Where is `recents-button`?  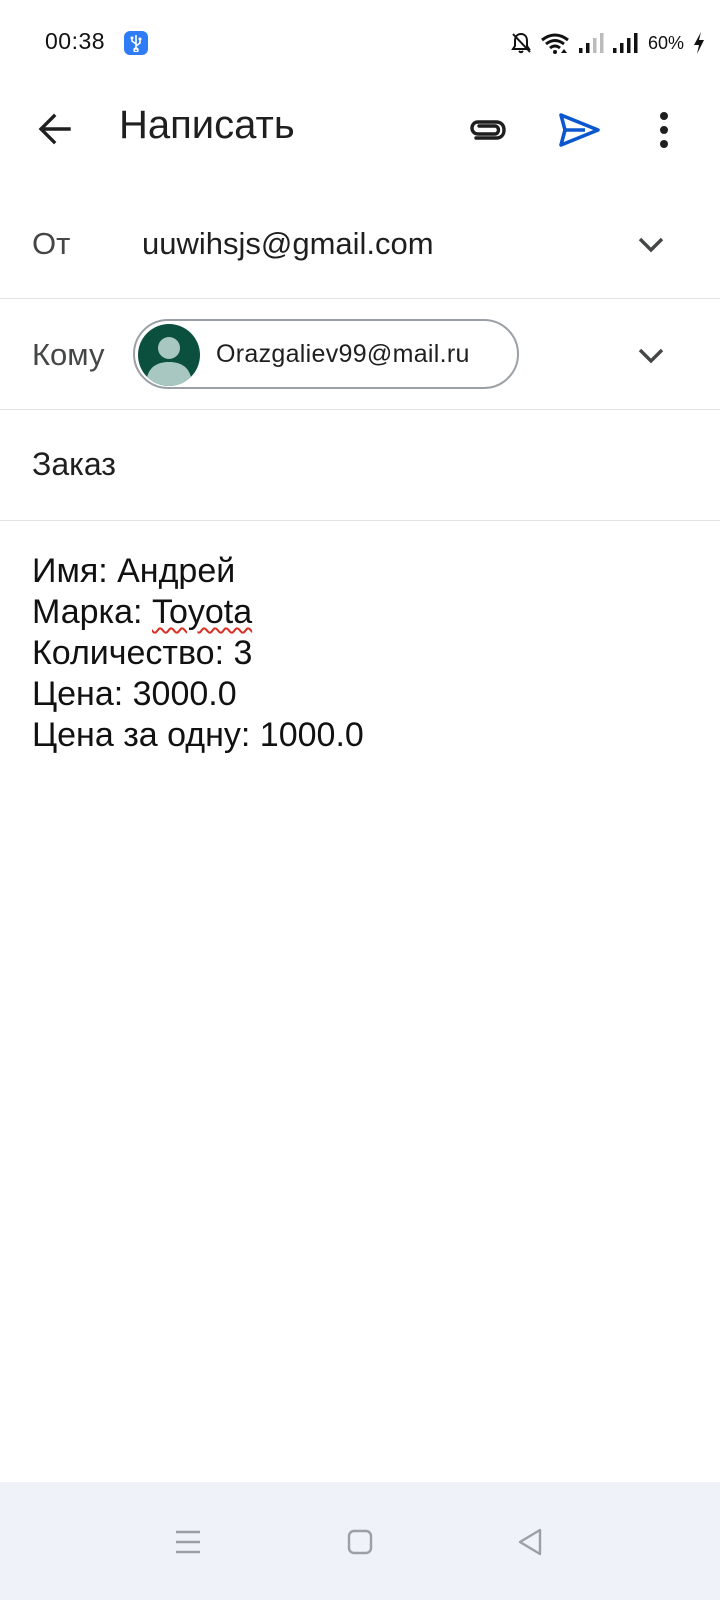
recents-button is located at coordinates (188, 1542).